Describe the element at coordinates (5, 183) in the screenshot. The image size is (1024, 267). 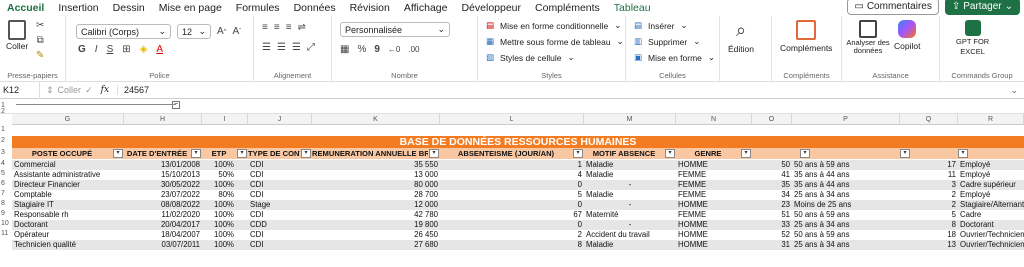
I see `row-number: 6` at that location.